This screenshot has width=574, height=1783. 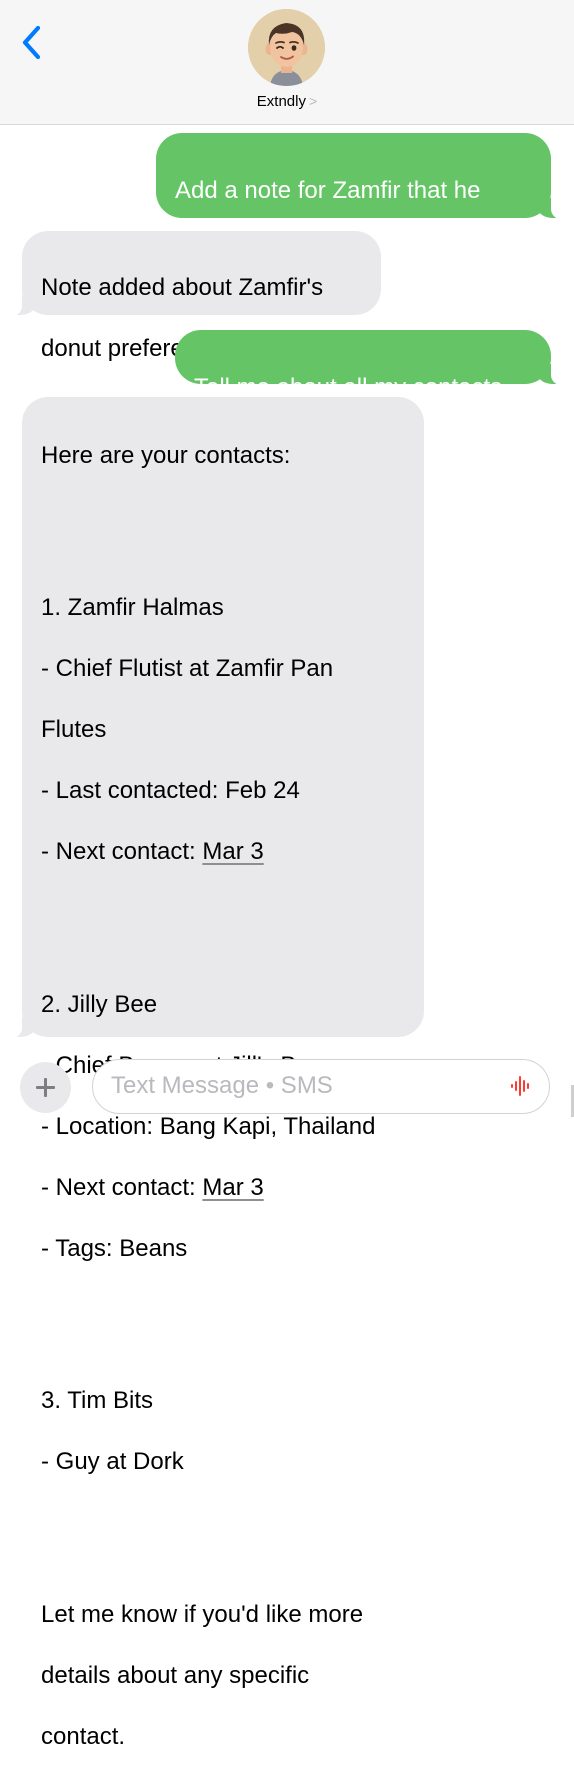 I want to click on message-intro: Here are your contacts:, so click(x=166, y=455).